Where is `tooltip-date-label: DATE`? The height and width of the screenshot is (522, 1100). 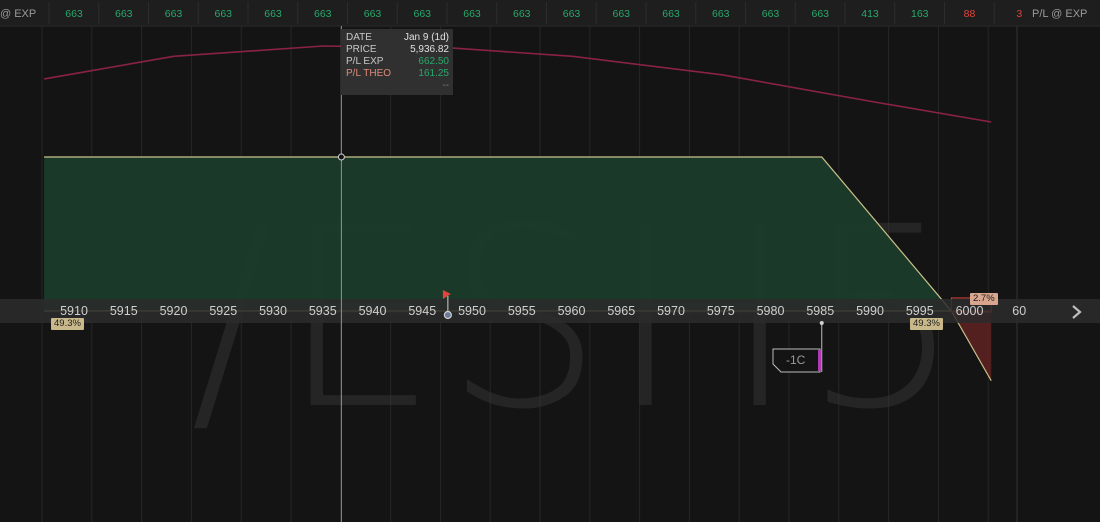 tooltip-date-label: DATE is located at coordinates (359, 37).